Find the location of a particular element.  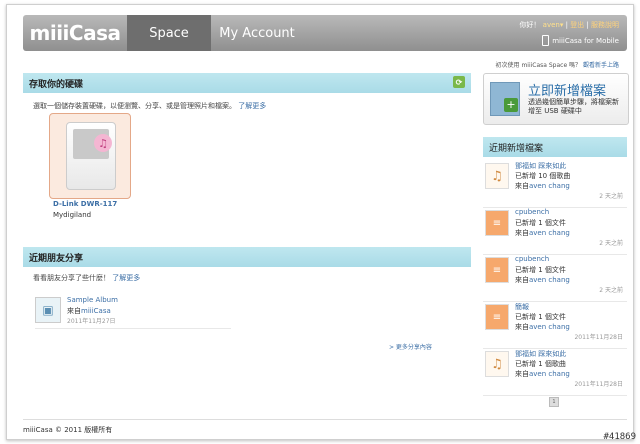

list-item: ♫ 鄧福如 踩來如此 已新增 10 個歌曲 來自aven chang 2 天之前 is located at coordinates (555, 184).